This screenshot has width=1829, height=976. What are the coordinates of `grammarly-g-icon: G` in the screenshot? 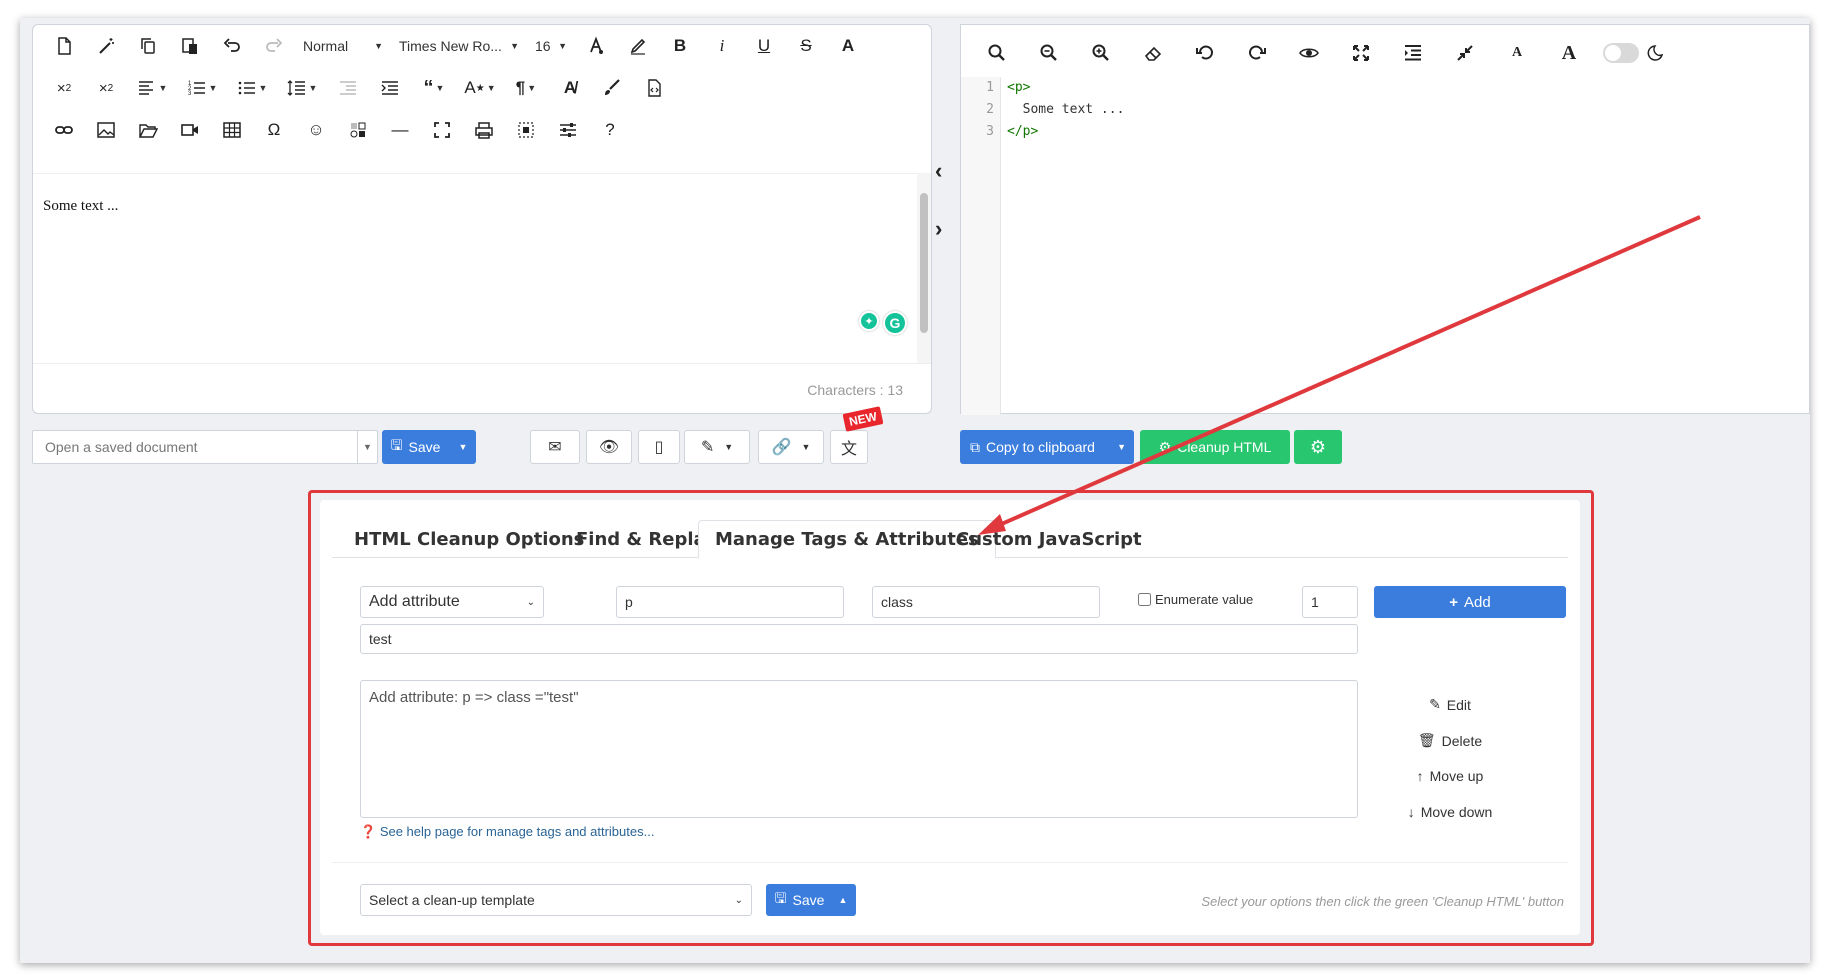 It's located at (895, 323).